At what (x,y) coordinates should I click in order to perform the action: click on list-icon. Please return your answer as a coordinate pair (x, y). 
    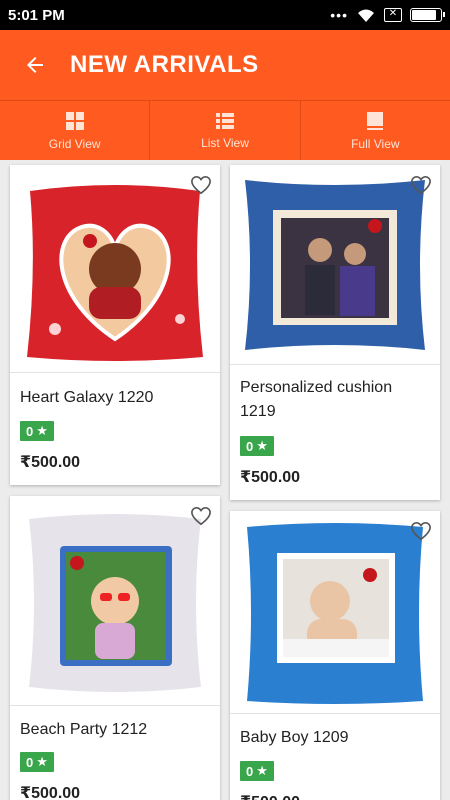
    Looking at the image, I should click on (224, 120).